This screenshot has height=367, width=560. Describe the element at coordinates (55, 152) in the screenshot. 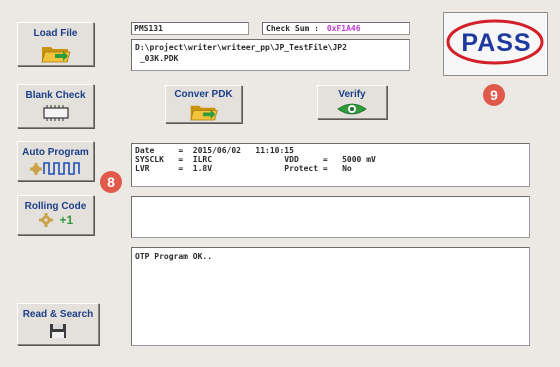

I see `auto-program-label: Auto Program` at that location.